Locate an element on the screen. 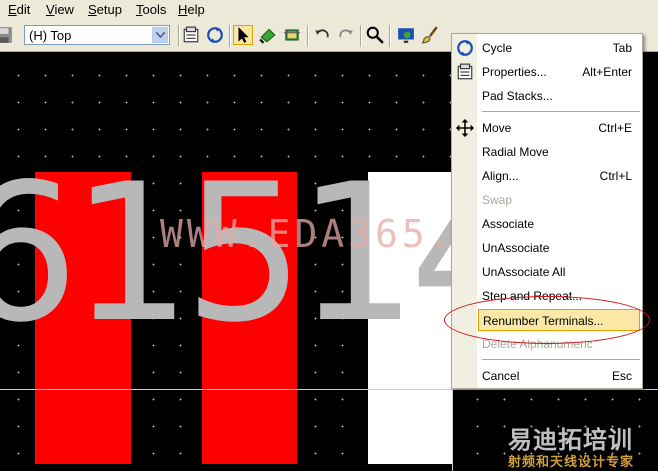  add-component-icon is located at coordinates (268, 35).